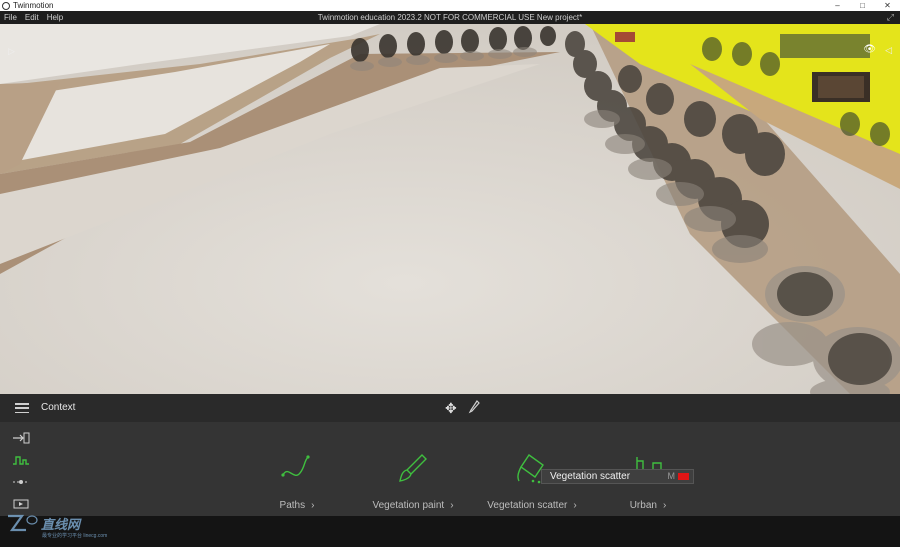 This screenshot has height=547, width=900. I want to click on watermark-icon, so click(23, 523).